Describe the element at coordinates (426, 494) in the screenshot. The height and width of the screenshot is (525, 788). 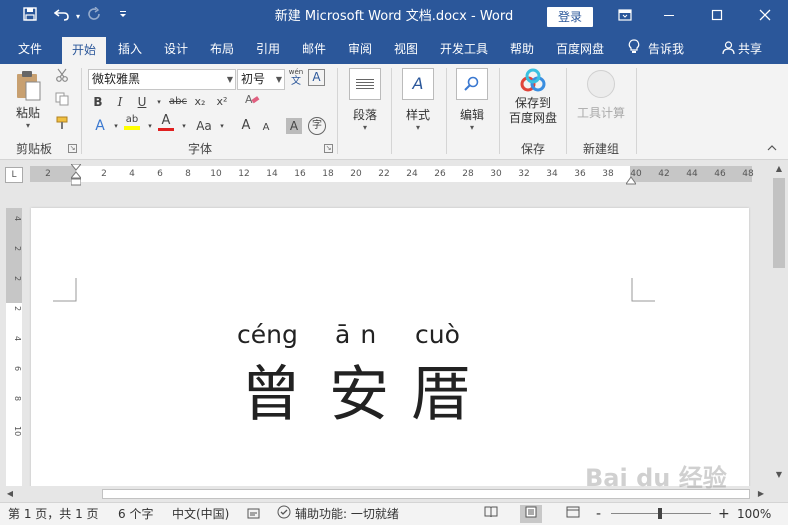
I see `horizontal-scroll-thumb` at that location.